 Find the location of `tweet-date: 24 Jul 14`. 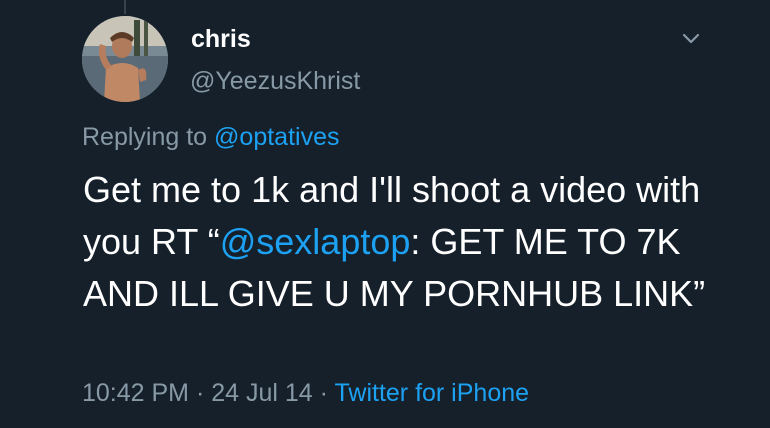

tweet-date: 24 Jul 14 is located at coordinates (261, 393).